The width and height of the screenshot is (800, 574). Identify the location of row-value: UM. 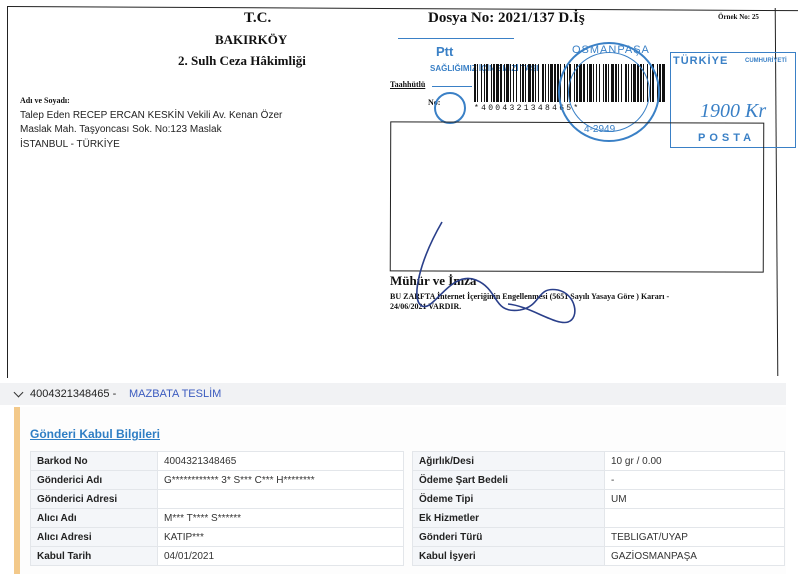
(694, 499).